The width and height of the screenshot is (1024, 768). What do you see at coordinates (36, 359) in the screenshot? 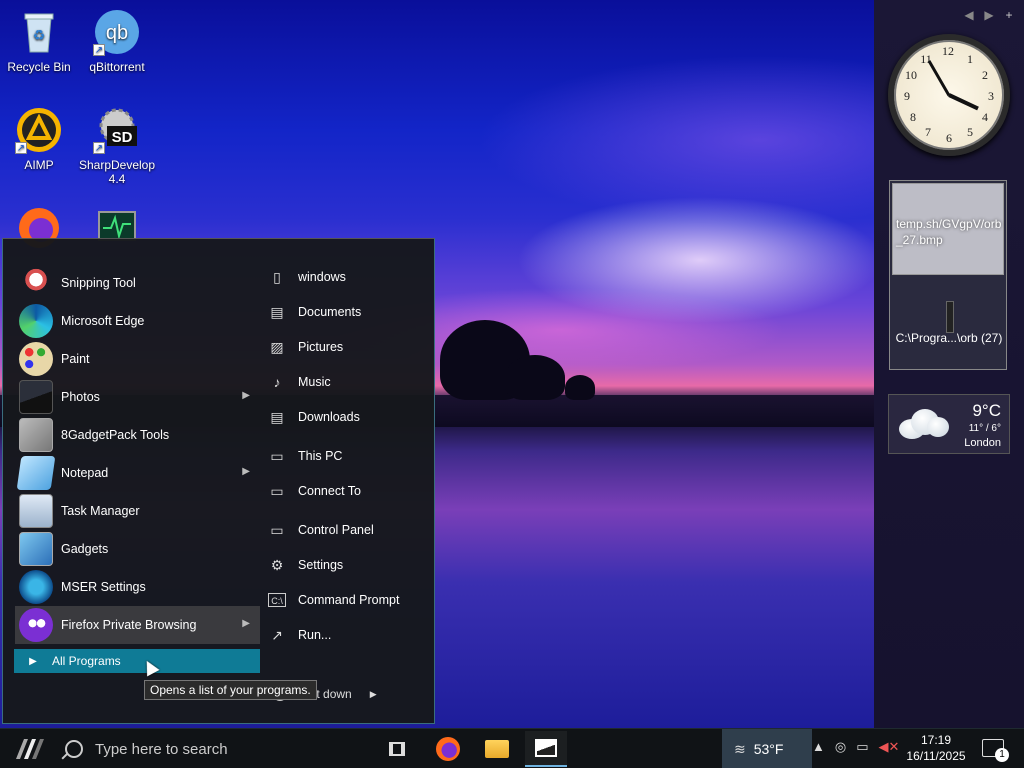
I see `paint-icon` at bounding box center [36, 359].